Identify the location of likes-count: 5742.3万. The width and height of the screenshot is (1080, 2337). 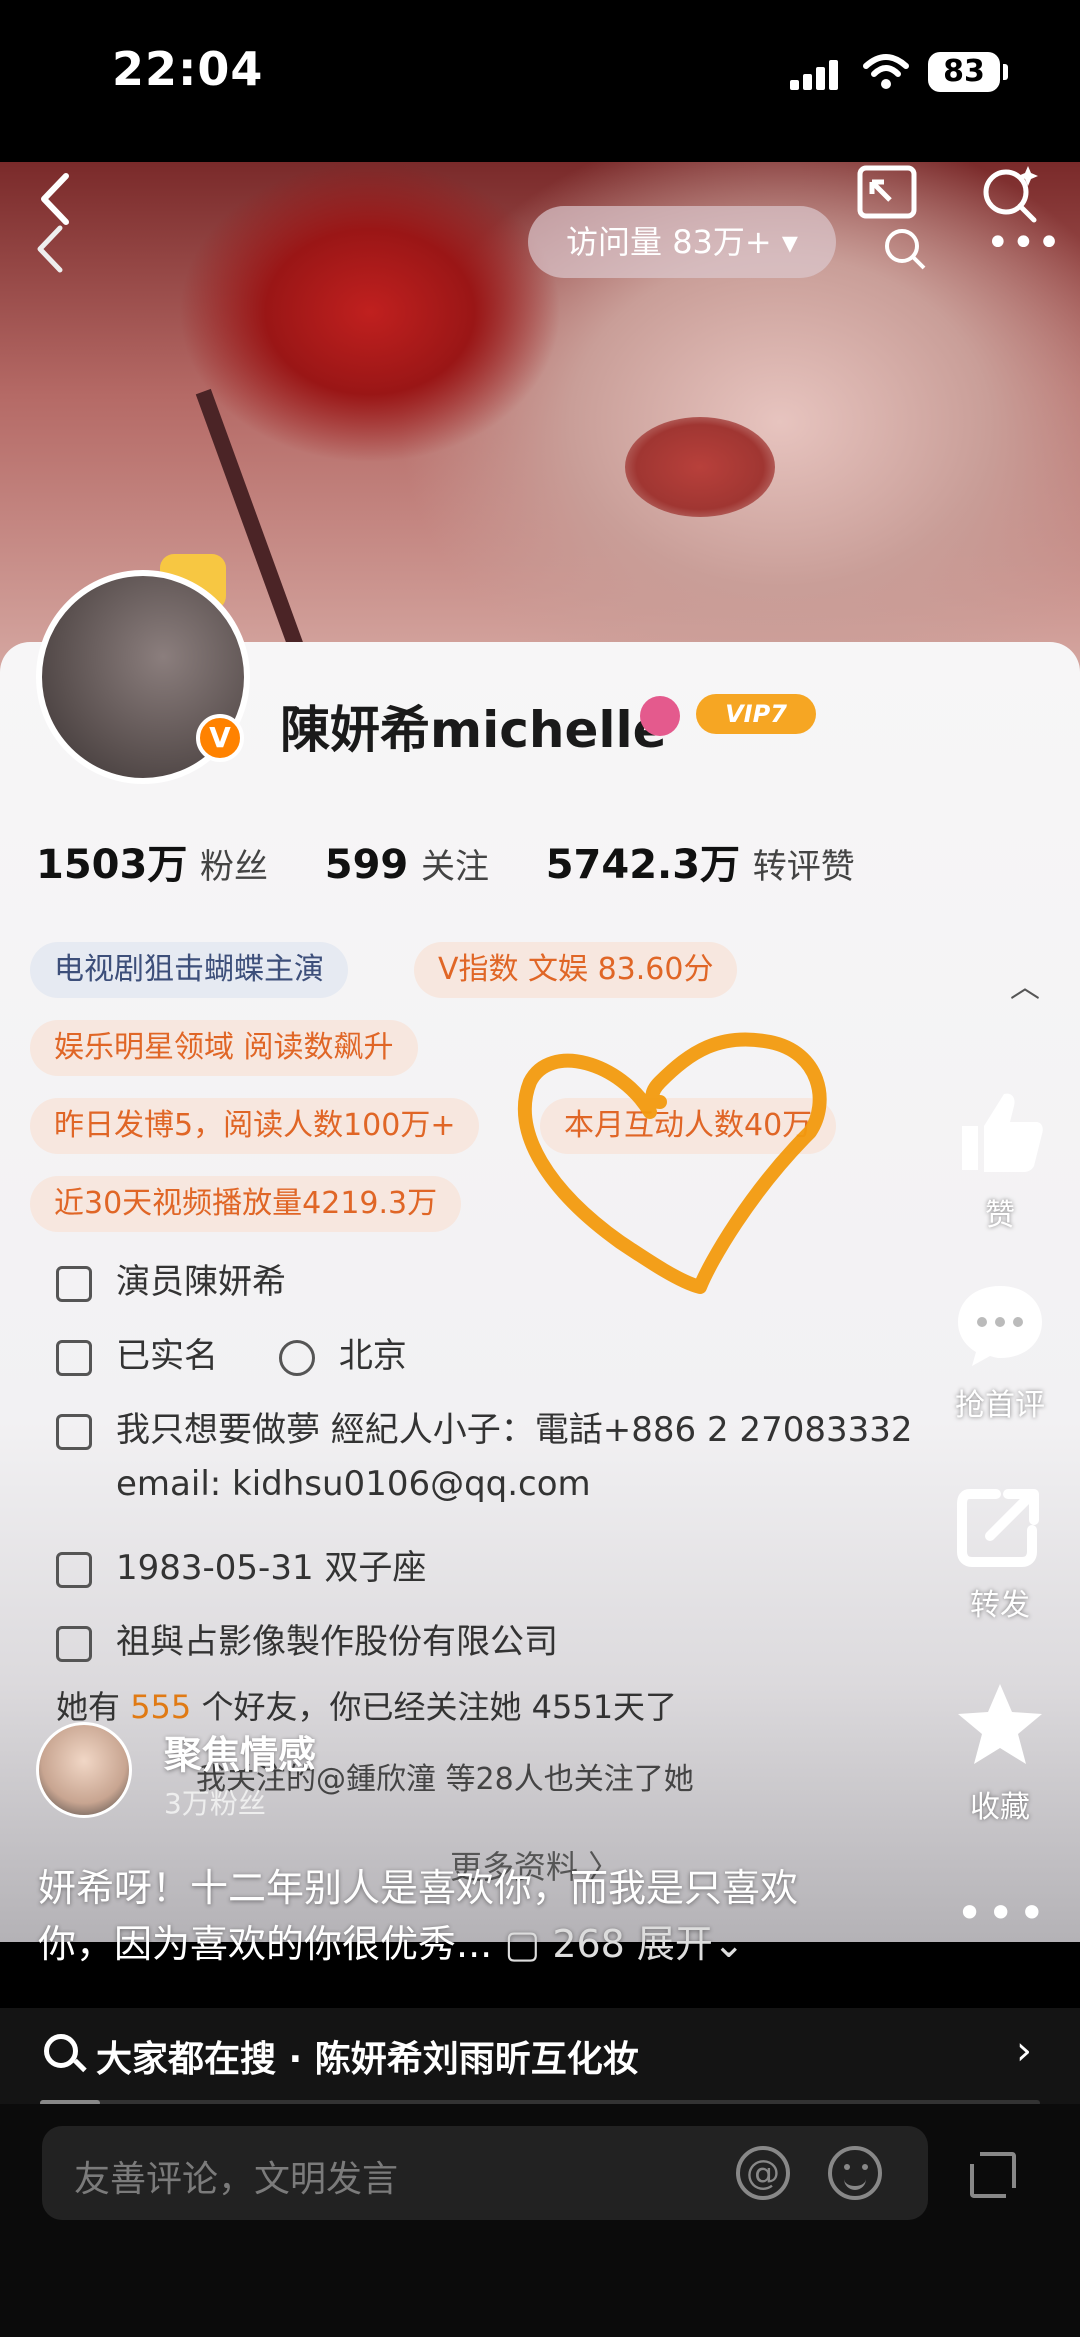
(643, 865).